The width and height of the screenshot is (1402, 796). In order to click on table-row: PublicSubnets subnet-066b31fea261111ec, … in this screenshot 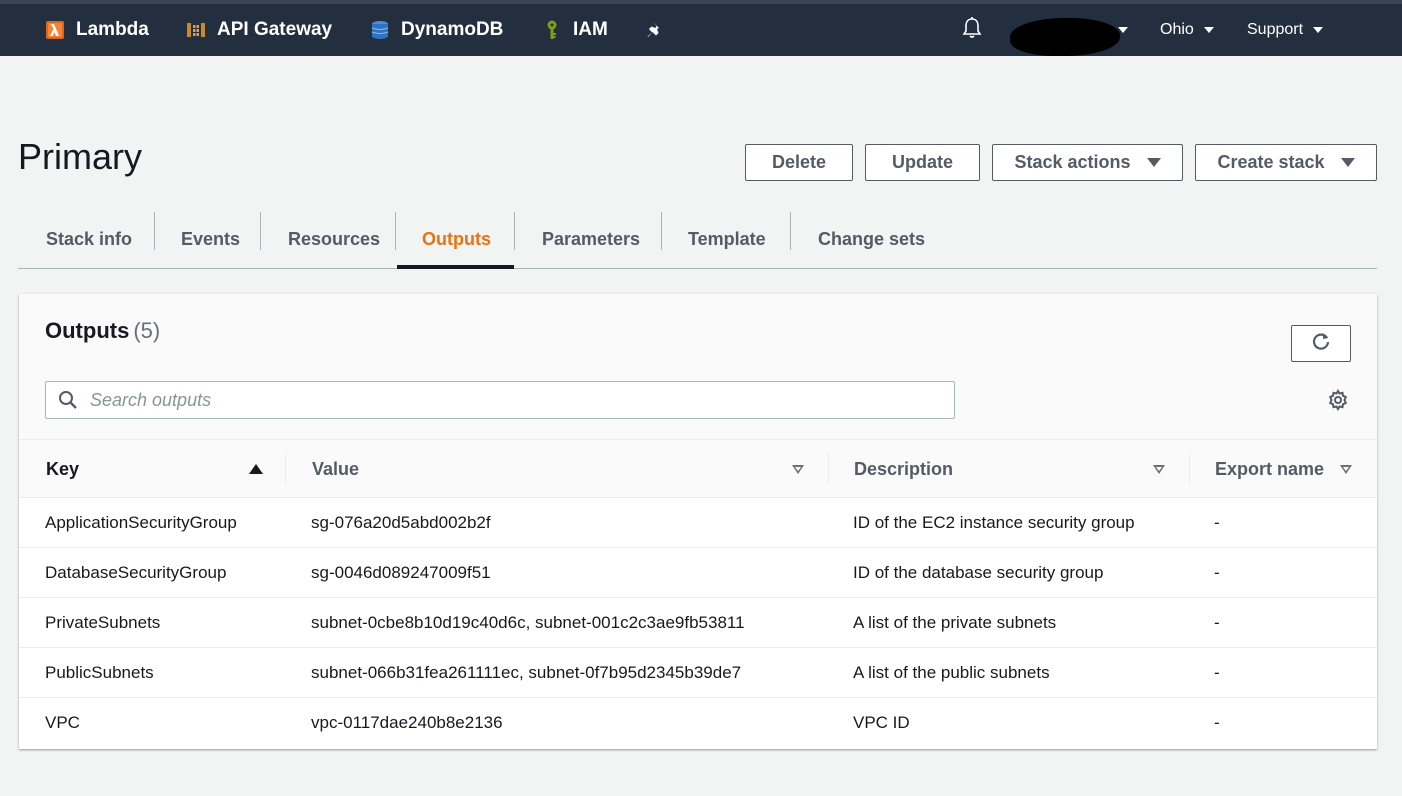, I will do `click(698, 673)`.